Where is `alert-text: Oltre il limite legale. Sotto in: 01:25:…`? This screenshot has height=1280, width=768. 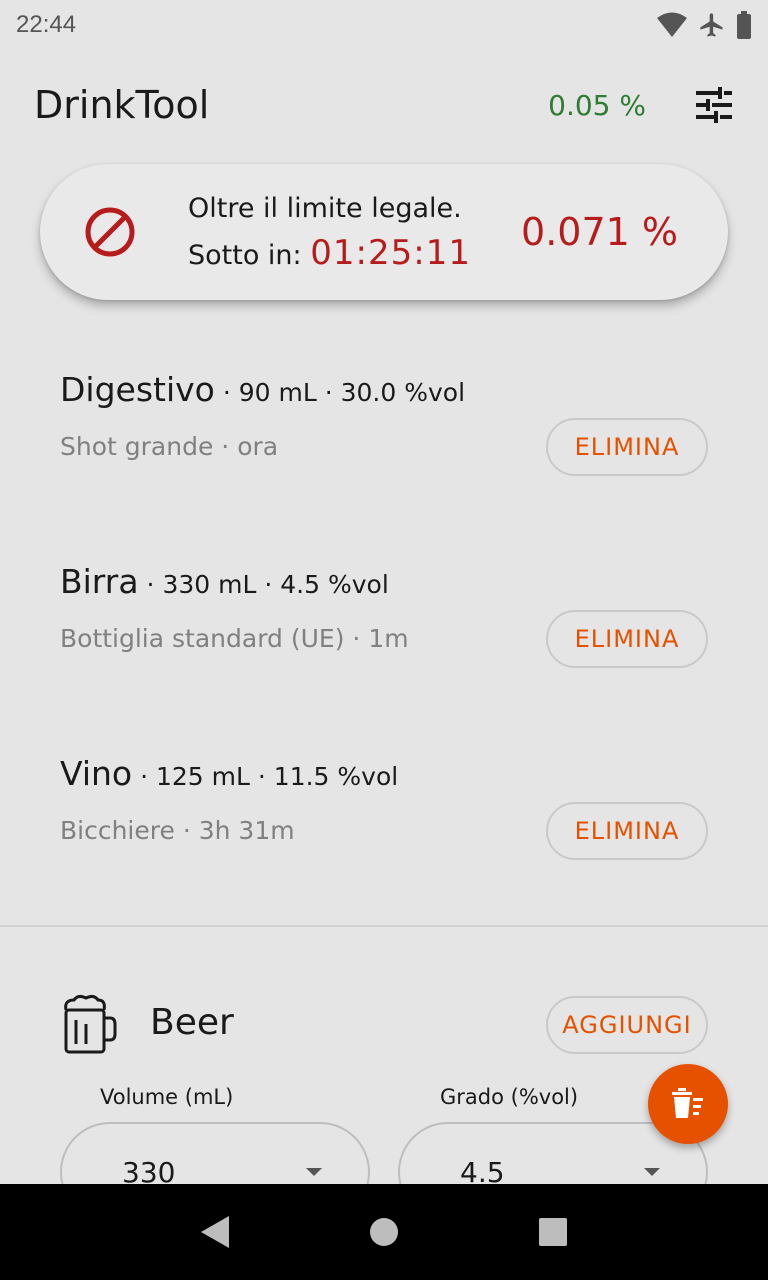
alert-text: Oltre il limite legale. Sotto in: 01:25:… is located at coordinates (354, 232).